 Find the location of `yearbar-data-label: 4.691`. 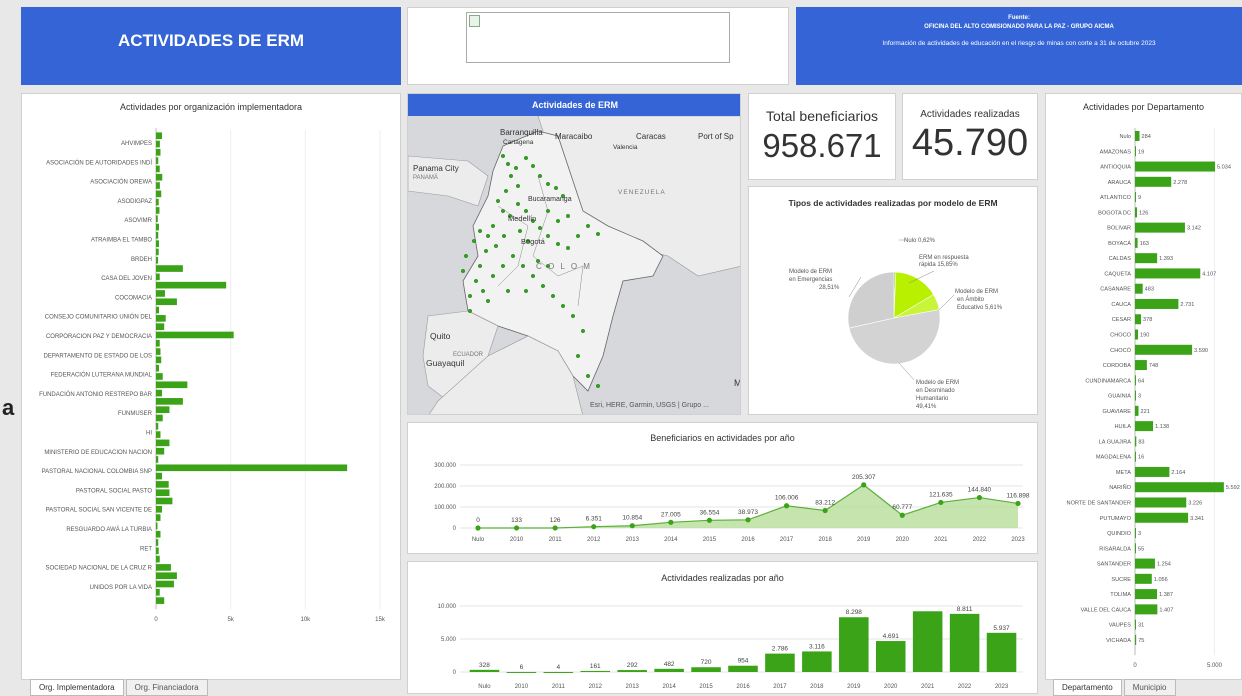

yearbar-data-label: 4.691 is located at coordinates (891, 636).